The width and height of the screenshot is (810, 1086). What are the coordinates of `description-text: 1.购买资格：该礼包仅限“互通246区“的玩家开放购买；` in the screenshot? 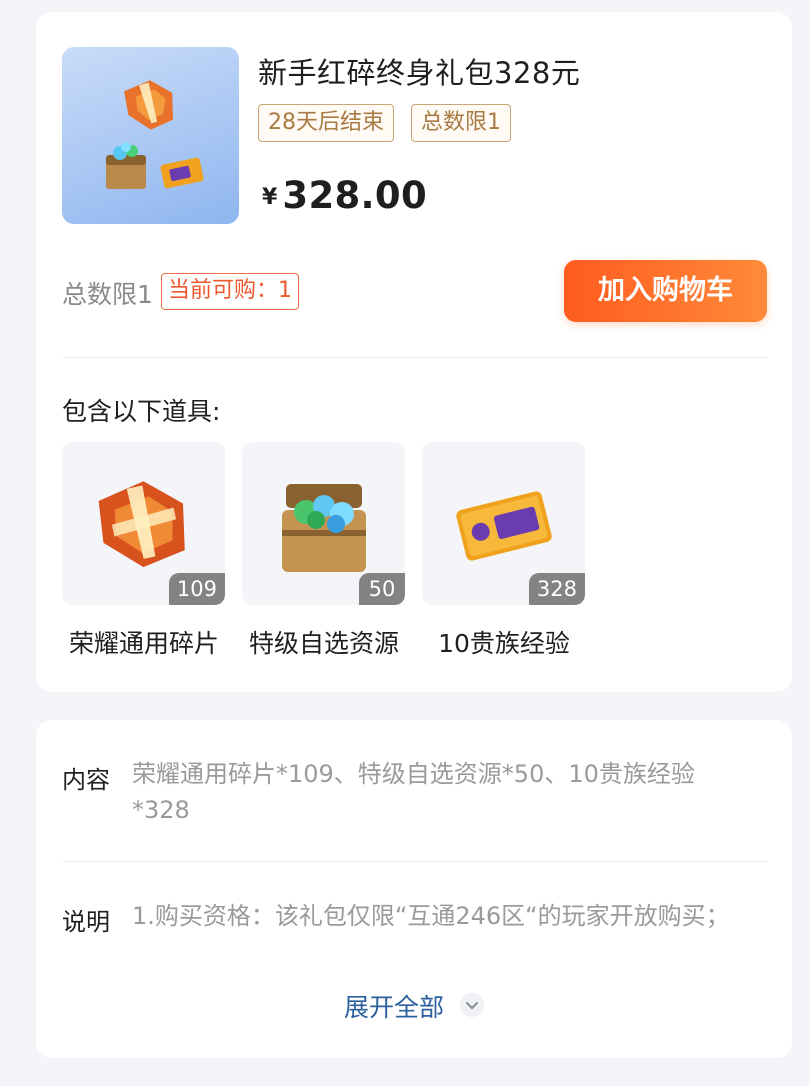 It's located at (431, 916).